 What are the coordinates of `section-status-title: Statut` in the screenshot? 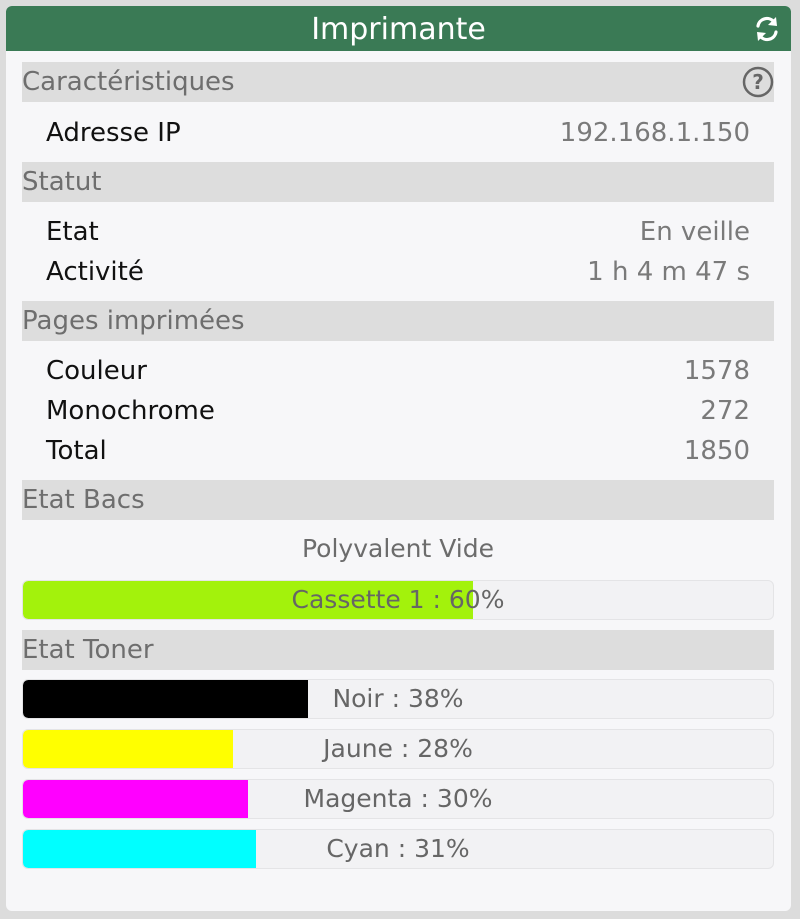 It's located at (62, 182).